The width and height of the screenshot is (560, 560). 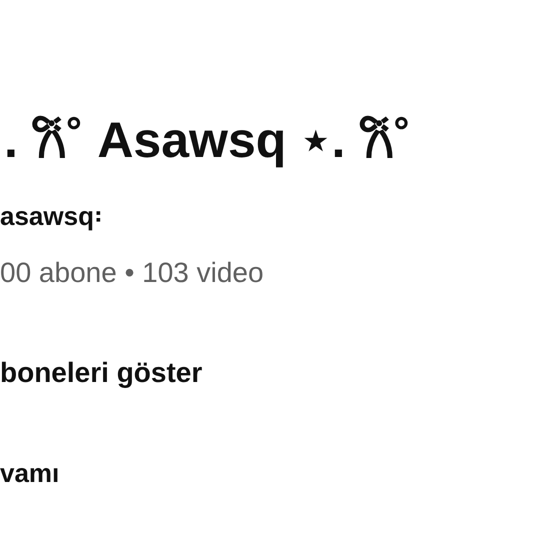 What do you see at coordinates (280, 473) in the screenshot?
I see `more-link: vamı` at bounding box center [280, 473].